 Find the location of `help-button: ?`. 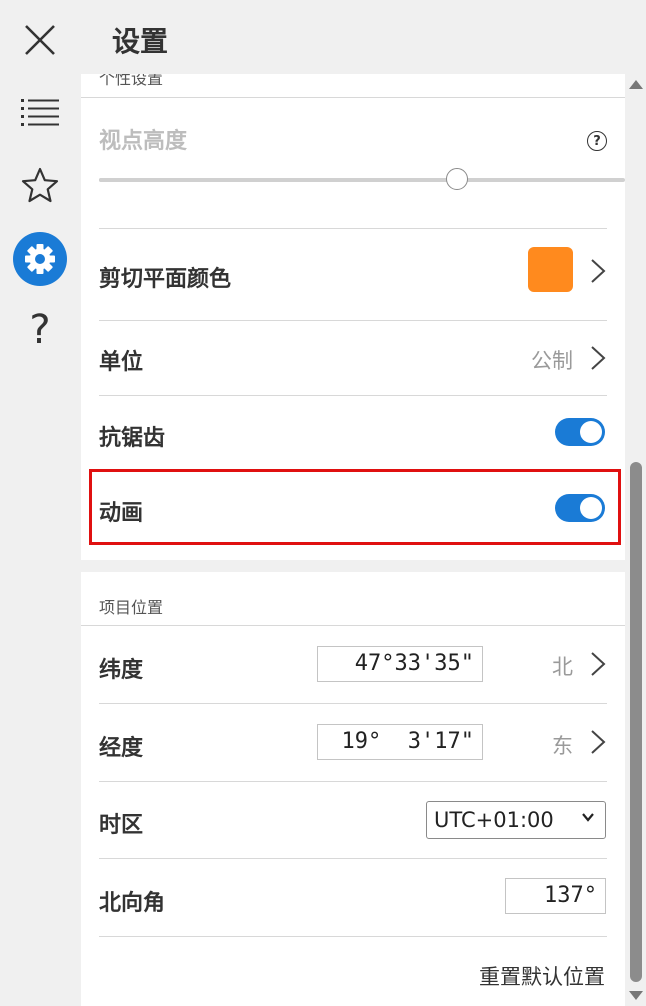

help-button: ? is located at coordinates (40, 330).